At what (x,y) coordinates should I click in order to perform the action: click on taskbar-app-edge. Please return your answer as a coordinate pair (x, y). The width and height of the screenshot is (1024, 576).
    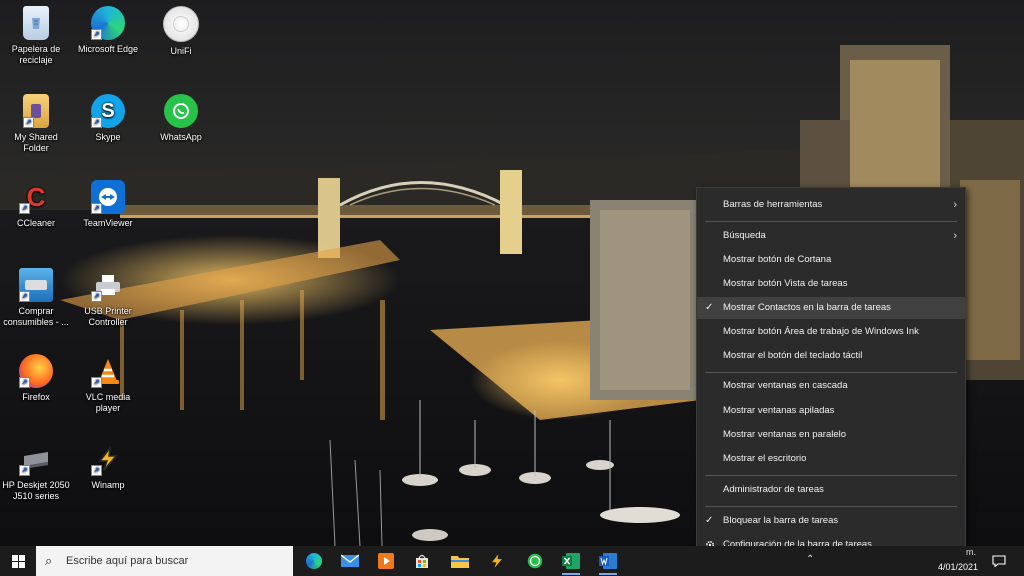
    Looking at the image, I should click on (314, 561).